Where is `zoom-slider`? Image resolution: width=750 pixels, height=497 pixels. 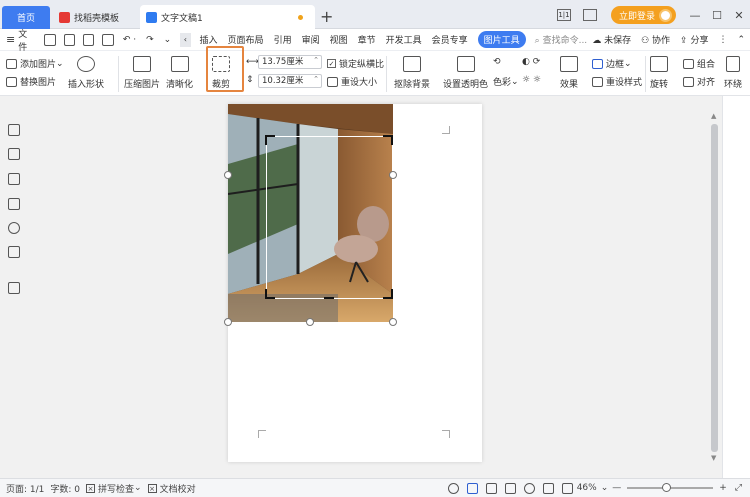 zoom-slider is located at coordinates (670, 487).